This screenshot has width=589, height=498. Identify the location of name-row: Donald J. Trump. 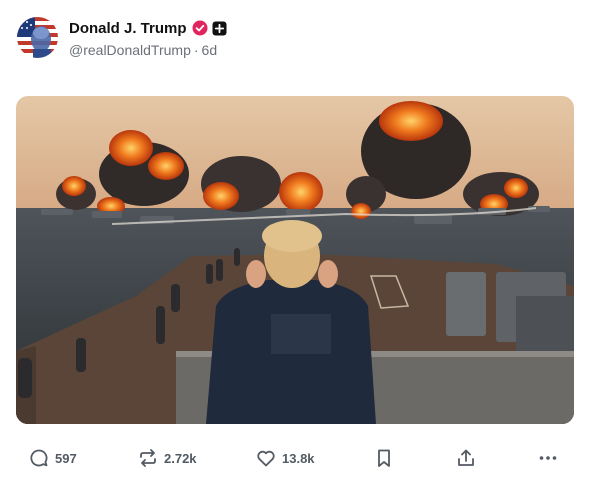
(148, 28).